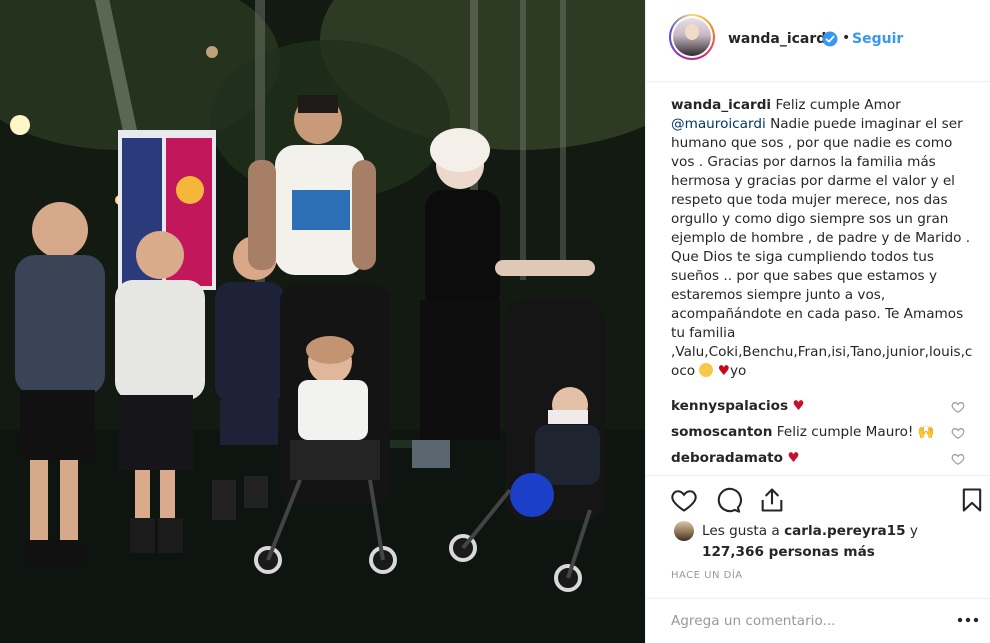  Describe the element at coordinates (727, 458) in the screenshot. I see `comment-username: deboradamato` at that location.